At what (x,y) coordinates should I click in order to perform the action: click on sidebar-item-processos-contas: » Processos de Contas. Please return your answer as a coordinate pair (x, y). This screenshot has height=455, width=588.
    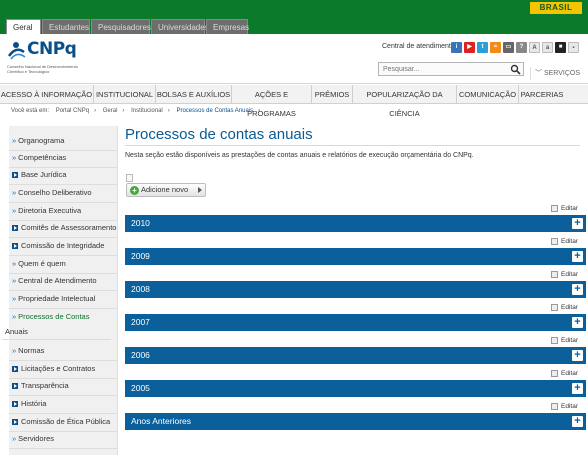
    Looking at the image, I should click on (63, 317).